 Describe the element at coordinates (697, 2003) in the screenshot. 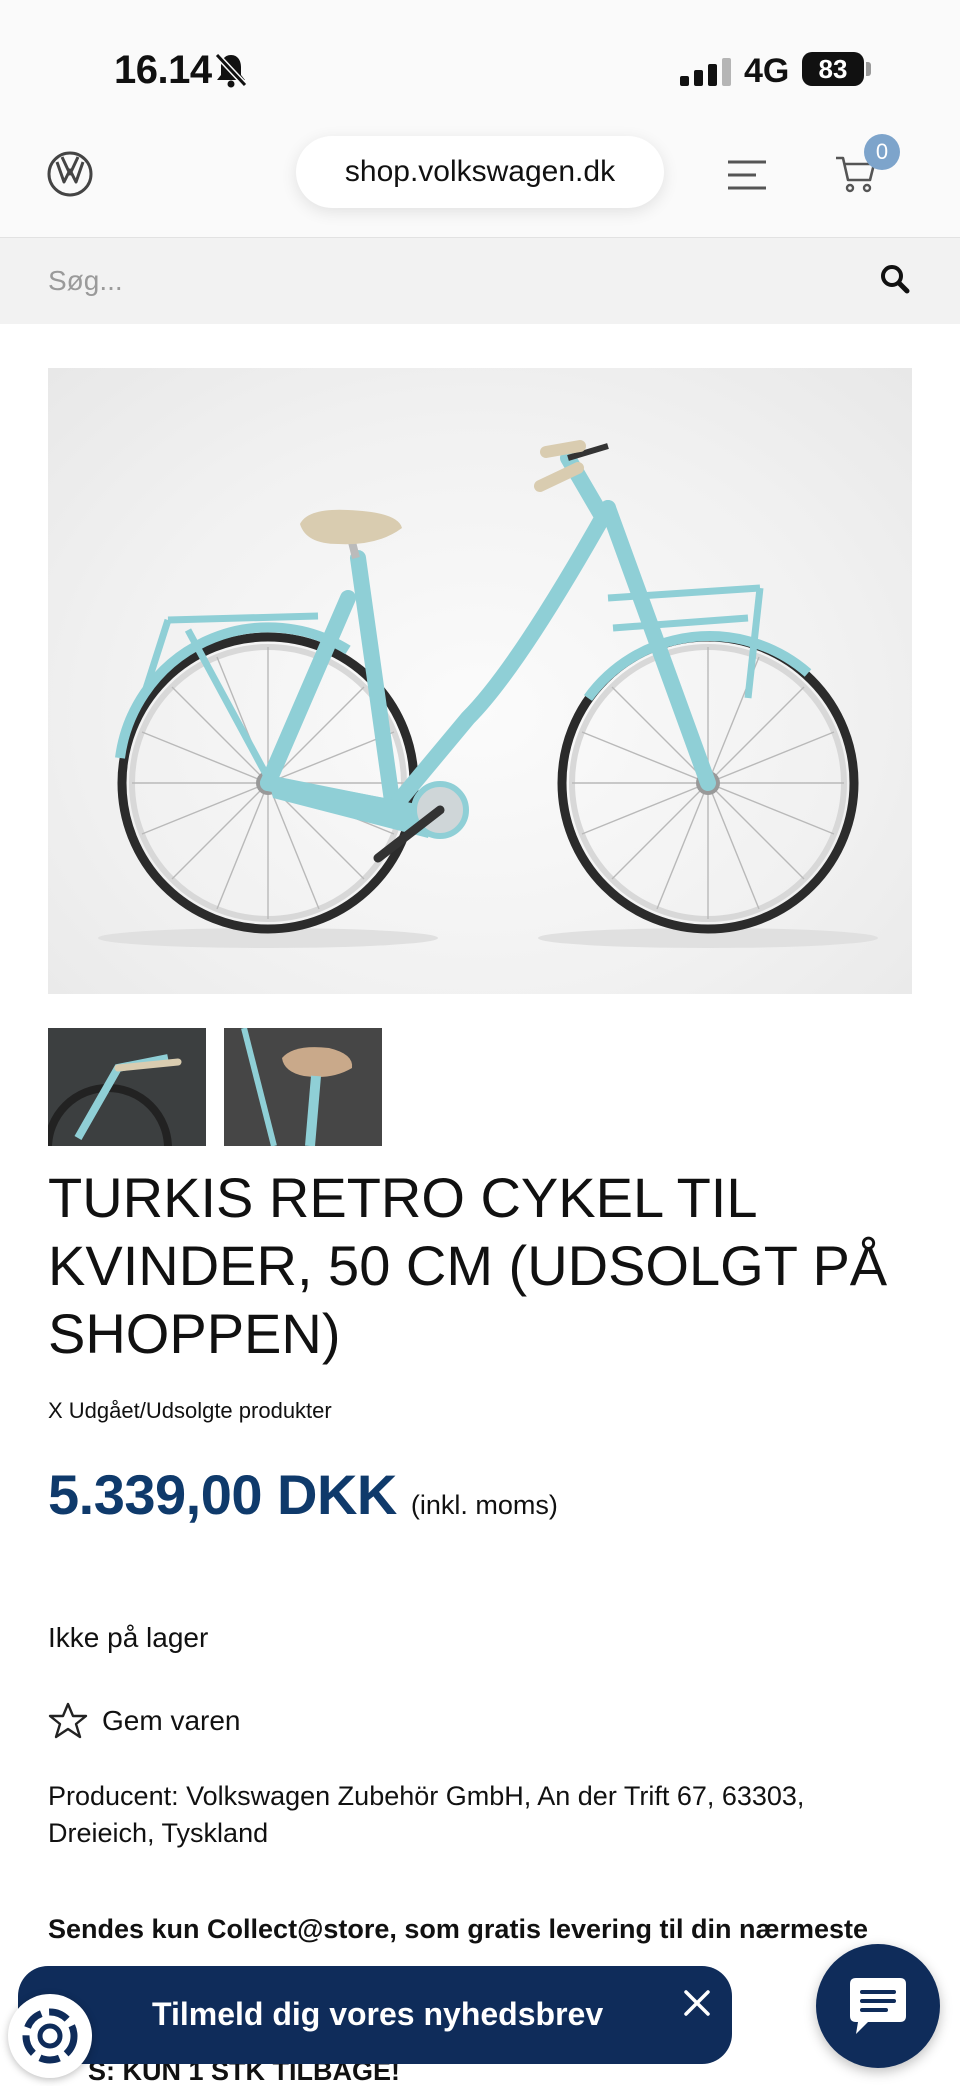

I see `close-icon` at that location.